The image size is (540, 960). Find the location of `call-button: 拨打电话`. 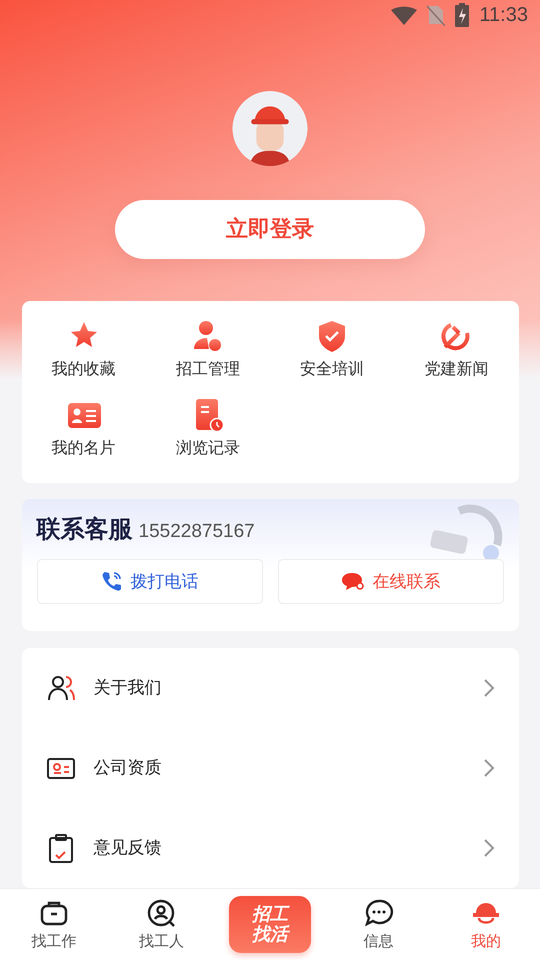

call-button: 拨打电话 is located at coordinates (149, 581).